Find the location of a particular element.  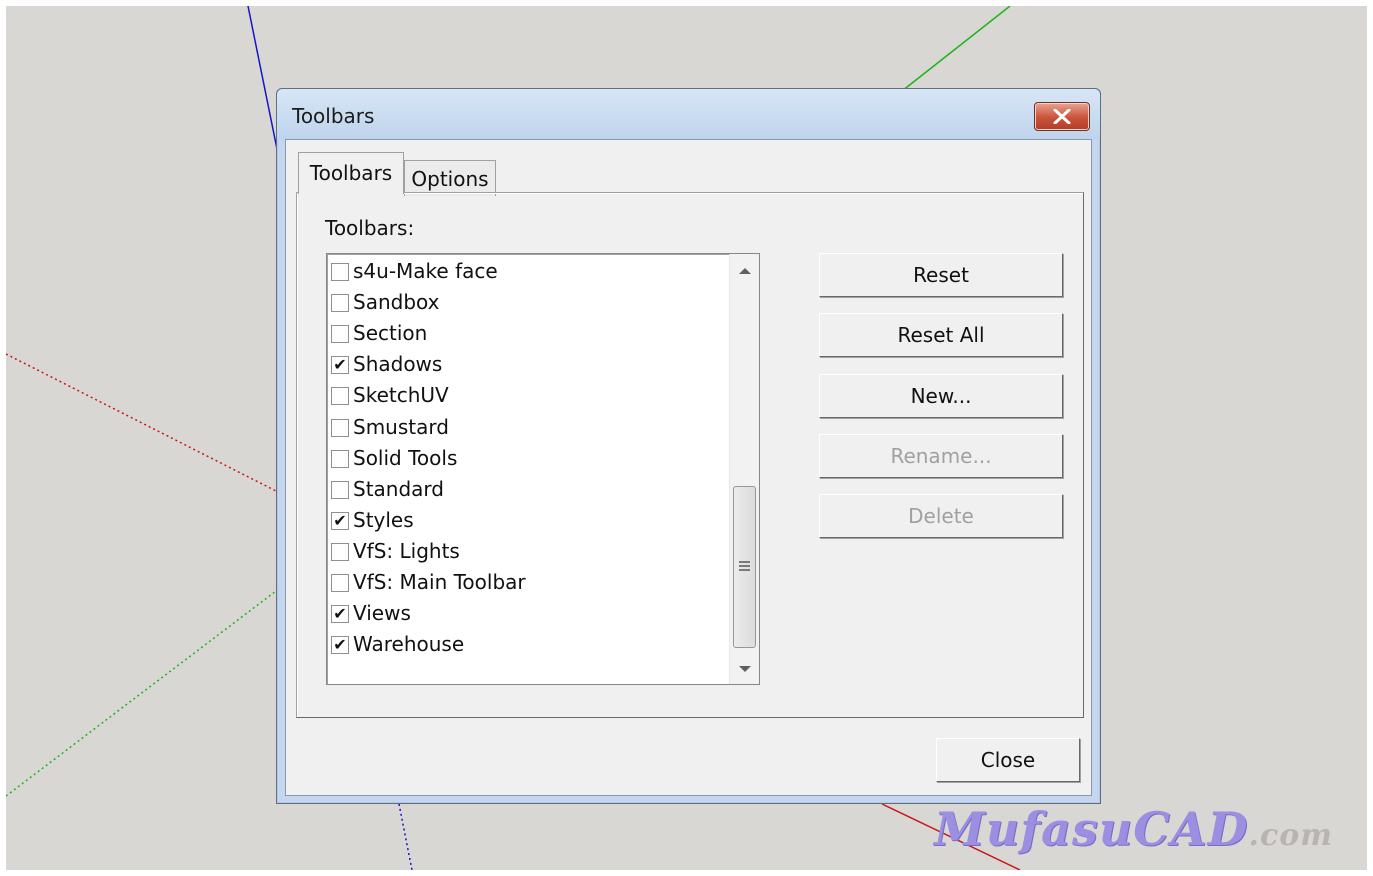

list-item-label: Warehouse is located at coordinates (409, 644).